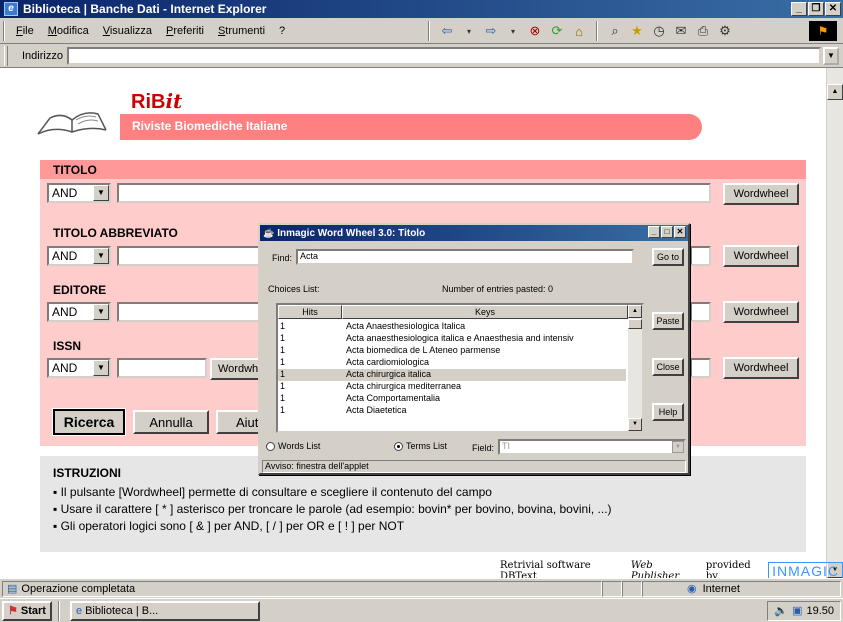 This screenshot has height=622, width=843. I want to click on windows-logo-icon: ⚑, so click(13, 611).